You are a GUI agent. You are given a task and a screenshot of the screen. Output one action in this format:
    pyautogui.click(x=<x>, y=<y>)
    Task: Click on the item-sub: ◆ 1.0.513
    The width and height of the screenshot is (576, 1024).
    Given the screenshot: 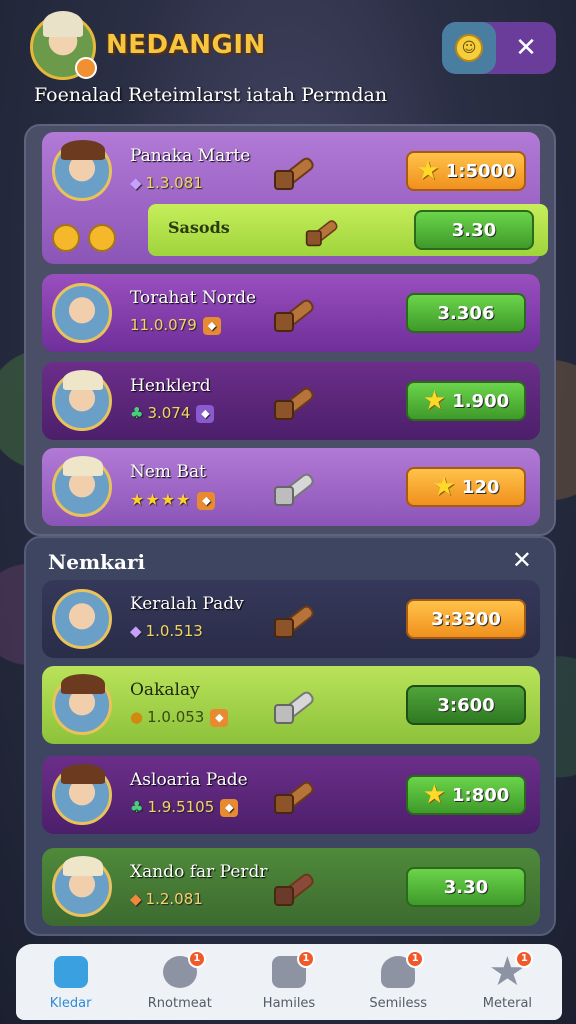 What is the action you would take?
    pyautogui.click(x=166, y=631)
    